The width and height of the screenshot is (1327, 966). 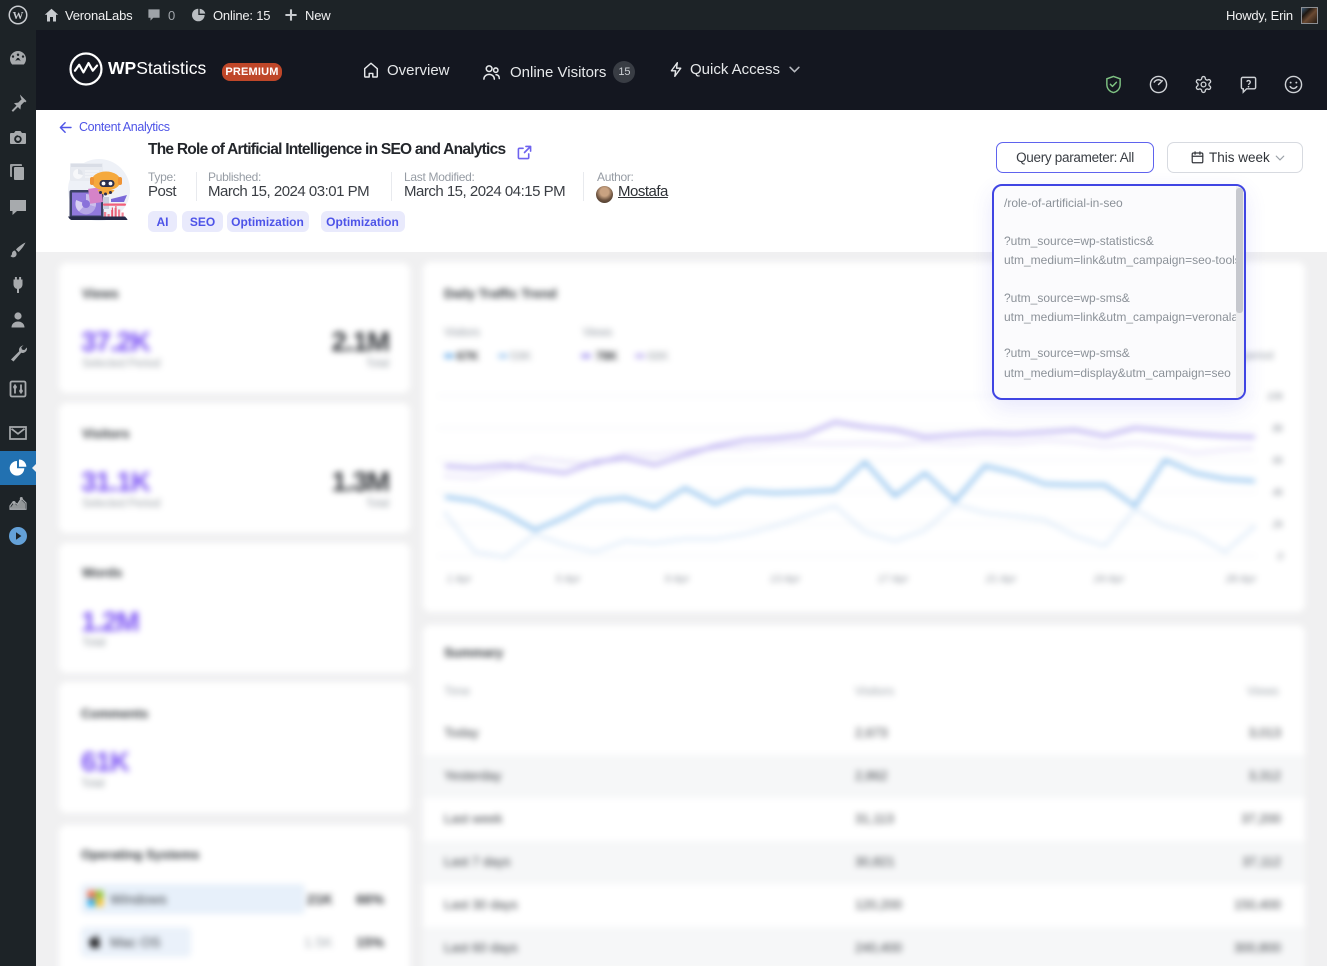 What do you see at coordinates (1001, 579) in the screenshot?
I see `svg-text: 21 Apr` at bounding box center [1001, 579].